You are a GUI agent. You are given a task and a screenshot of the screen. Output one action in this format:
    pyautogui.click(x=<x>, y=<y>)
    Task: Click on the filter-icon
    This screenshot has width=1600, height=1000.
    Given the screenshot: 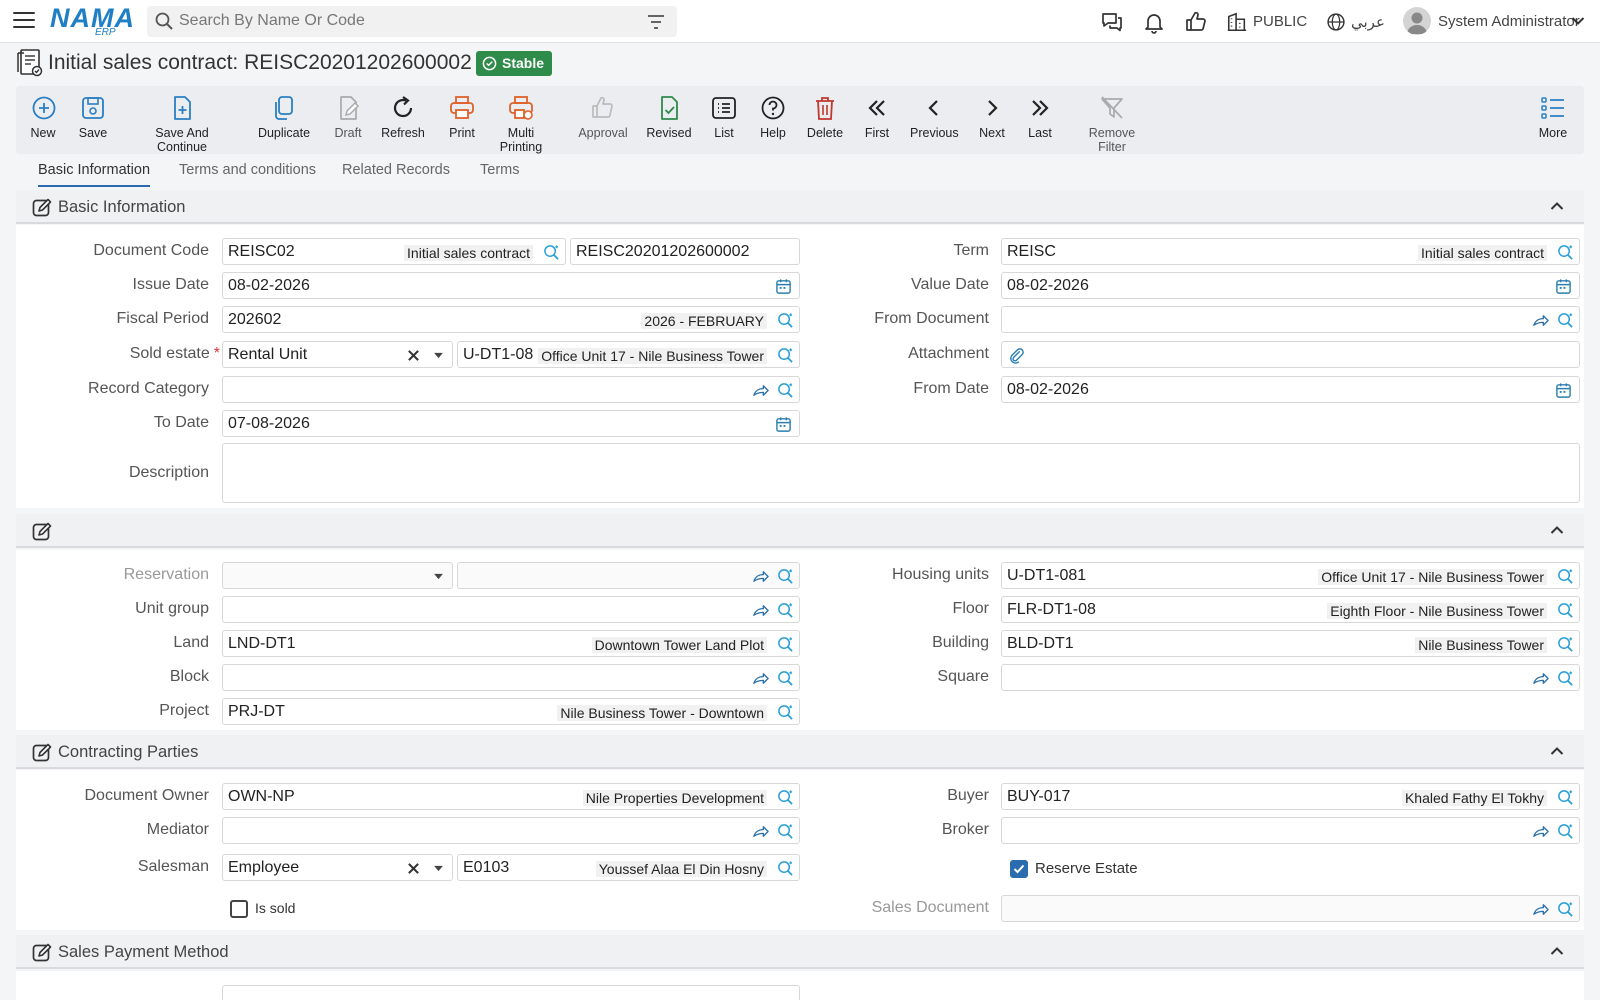 What is the action you would take?
    pyautogui.click(x=656, y=22)
    